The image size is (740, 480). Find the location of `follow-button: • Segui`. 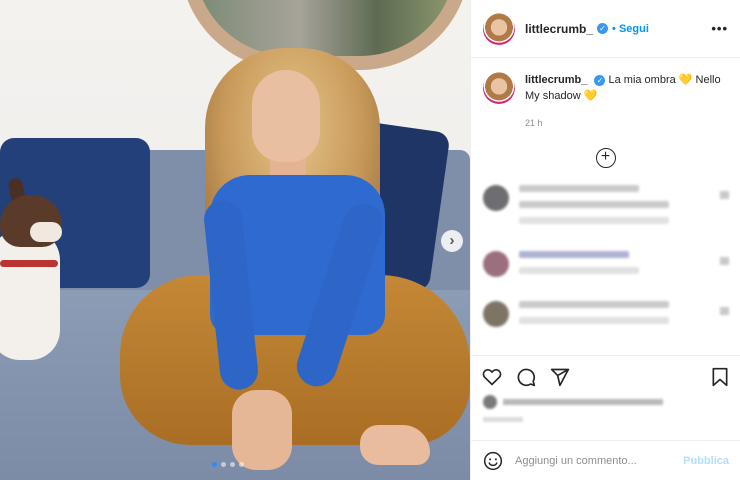

follow-button: • Segui is located at coordinates (630, 29).